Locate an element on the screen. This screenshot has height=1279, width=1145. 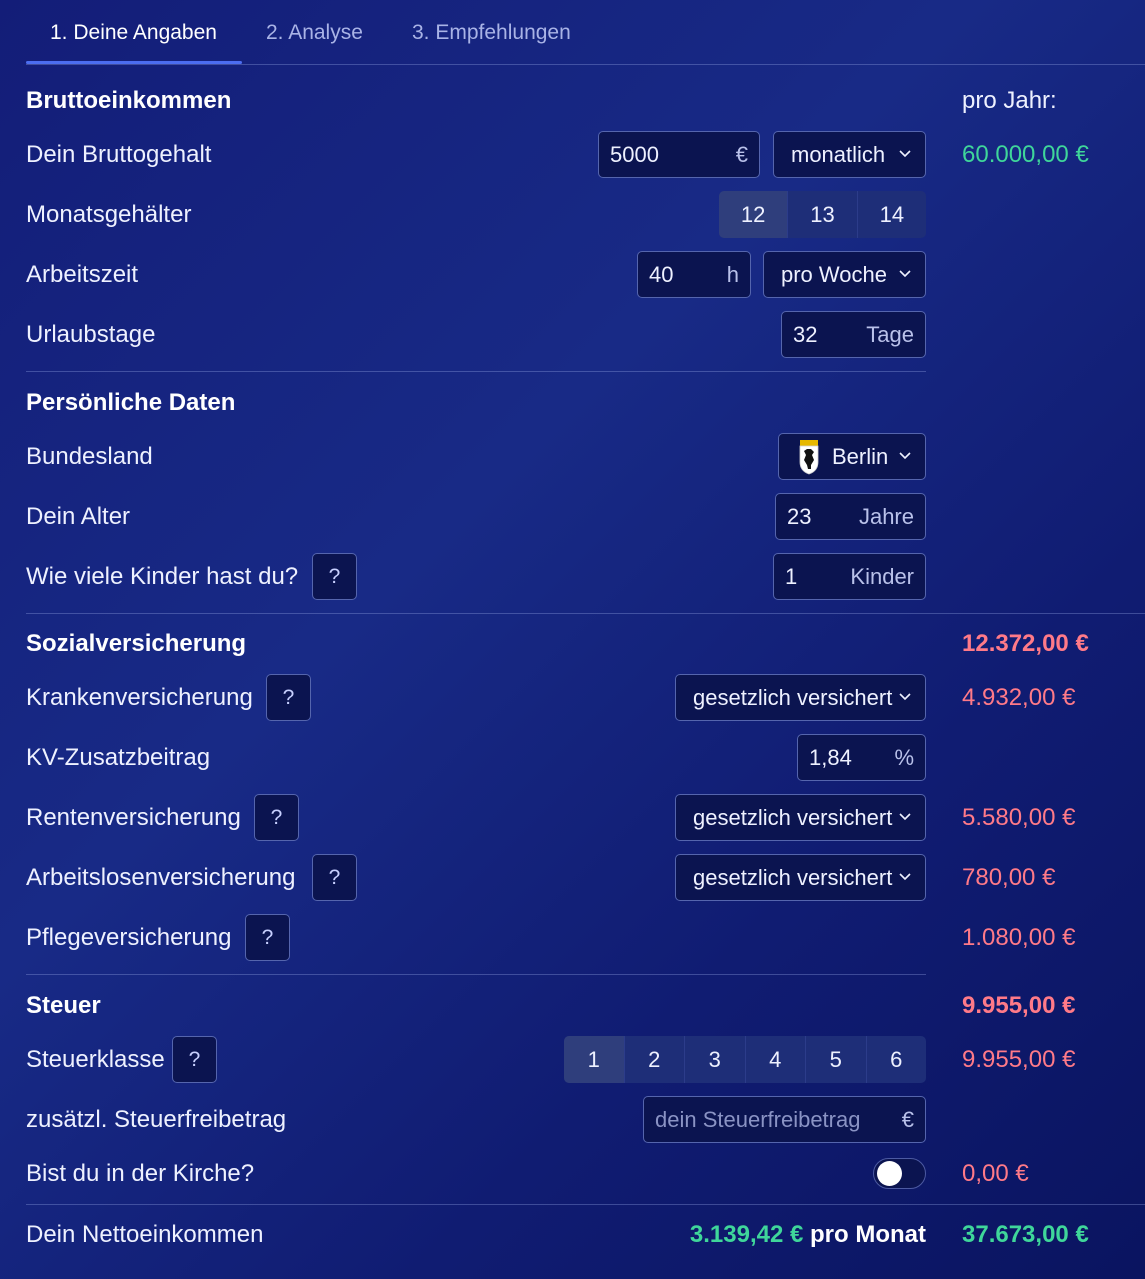
berlin-flag-icon is located at coordinates (809, 457).